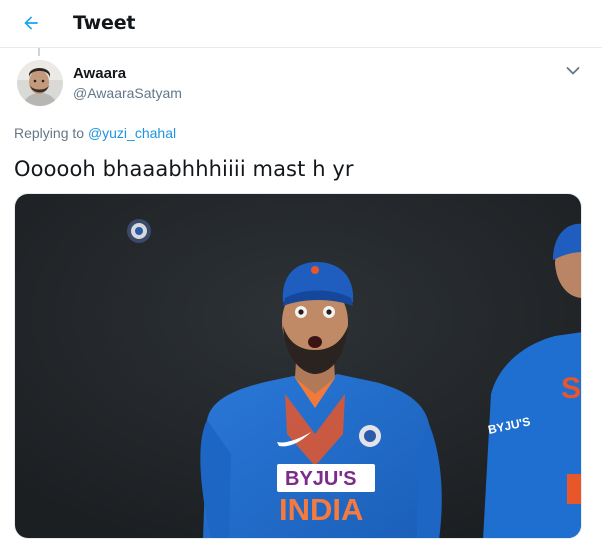 Image resolution: width=602 pixels, height=551 pixels. I want to click on tweet-options-button, so click(573, 71).